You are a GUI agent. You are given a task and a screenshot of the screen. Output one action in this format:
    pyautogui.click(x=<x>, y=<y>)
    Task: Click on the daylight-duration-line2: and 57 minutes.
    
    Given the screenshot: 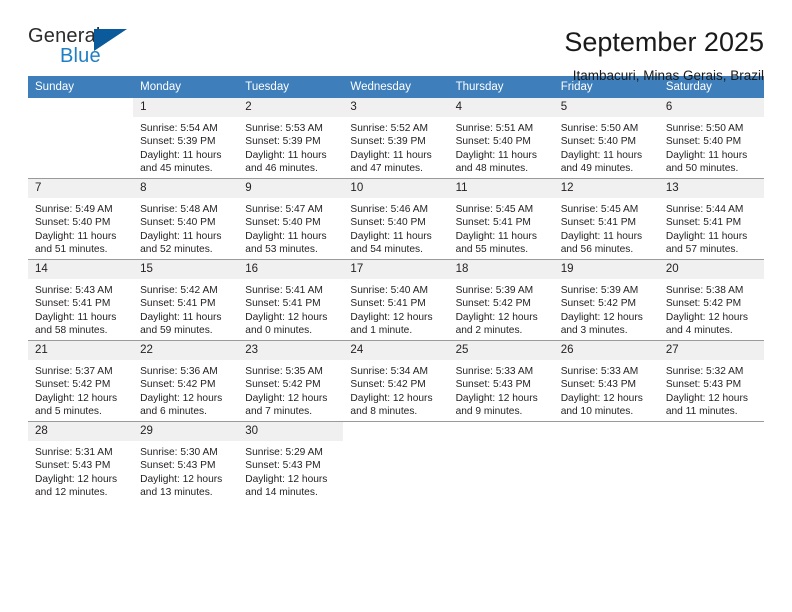 What is the action you would take?
    pyautogui.click(x=702, y=249)
    